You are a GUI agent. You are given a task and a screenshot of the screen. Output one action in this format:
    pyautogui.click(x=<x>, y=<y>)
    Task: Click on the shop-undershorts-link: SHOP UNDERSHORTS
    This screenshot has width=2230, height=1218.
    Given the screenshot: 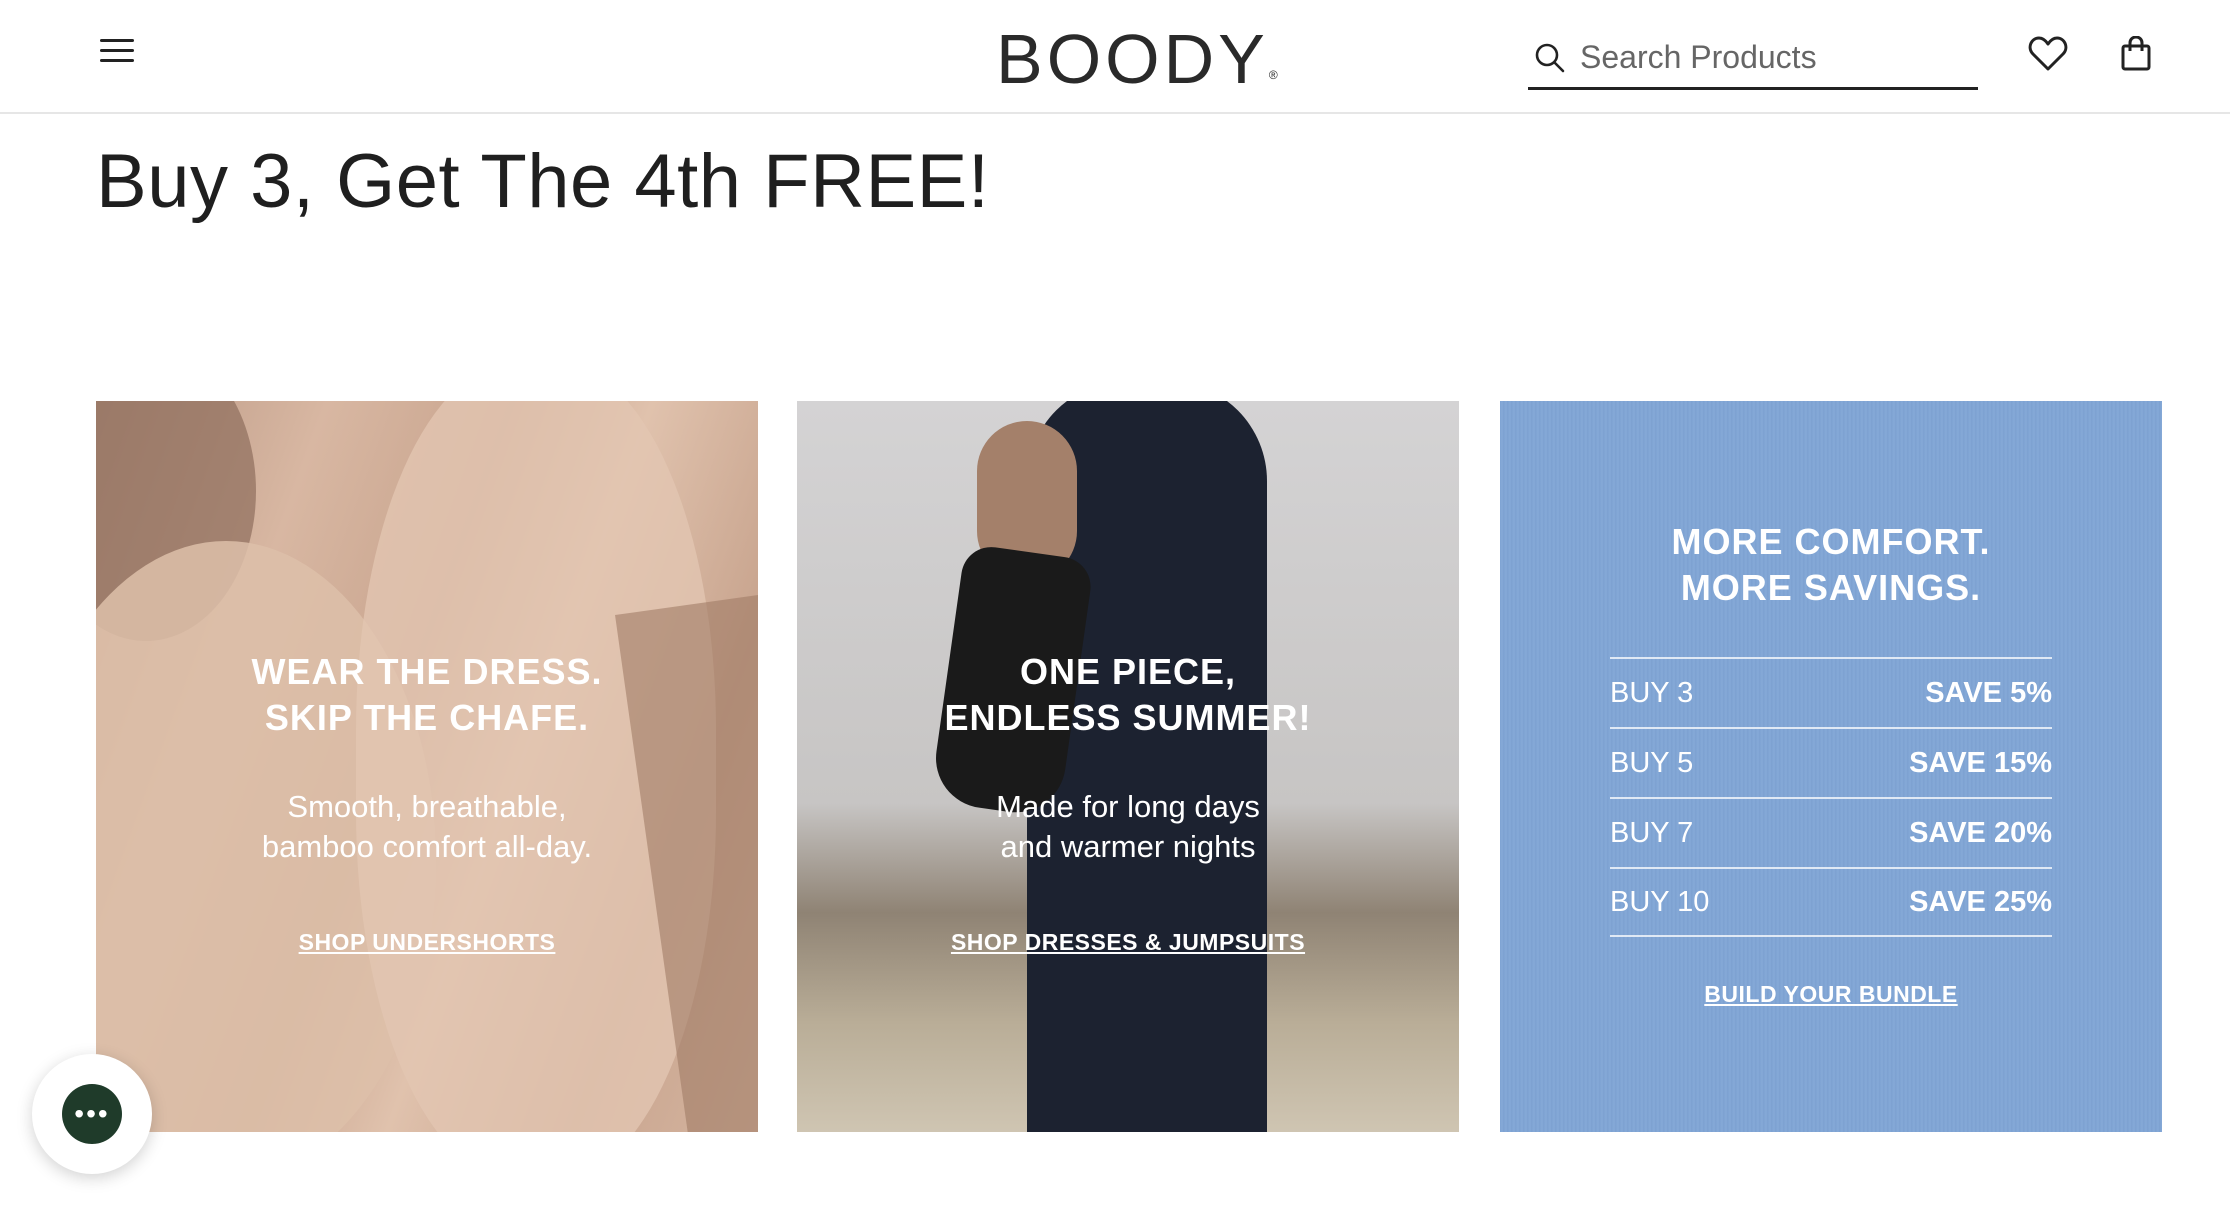 What is the action you would take?
    pyautogui.click(x=427, y=942)
    